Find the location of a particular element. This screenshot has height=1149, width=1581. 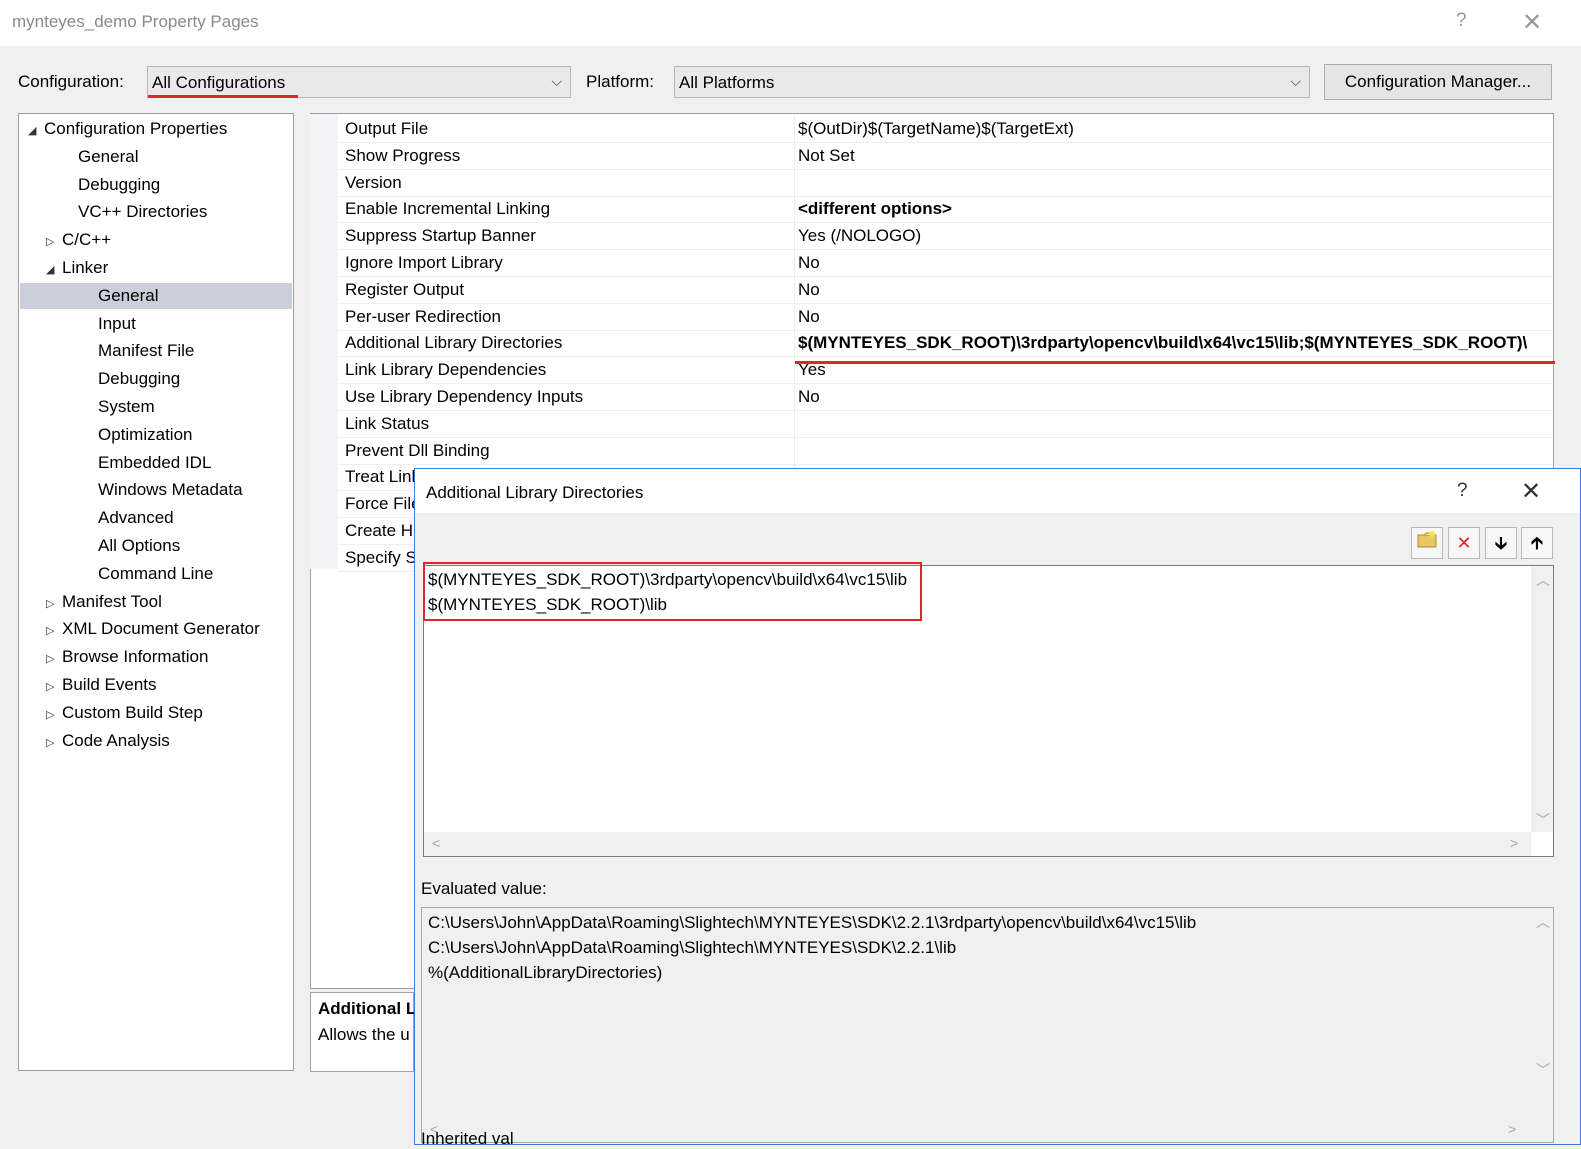

tree-item: Optimization is located at coordinates (156, 435).